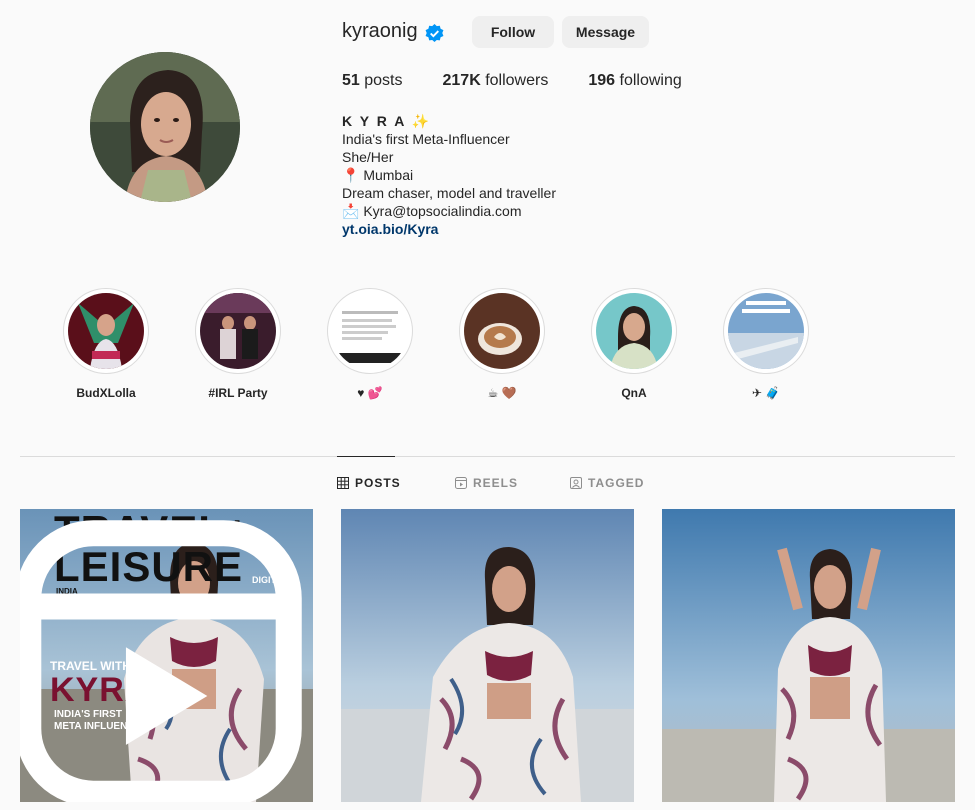  I want to click on posts-count: 51 posts, so click(372, 81).